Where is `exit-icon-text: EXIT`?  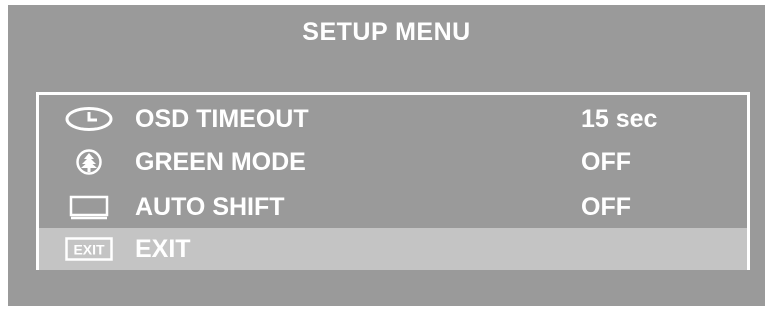 exit-icon-text: EXIT is located at coordinates (89, 250).